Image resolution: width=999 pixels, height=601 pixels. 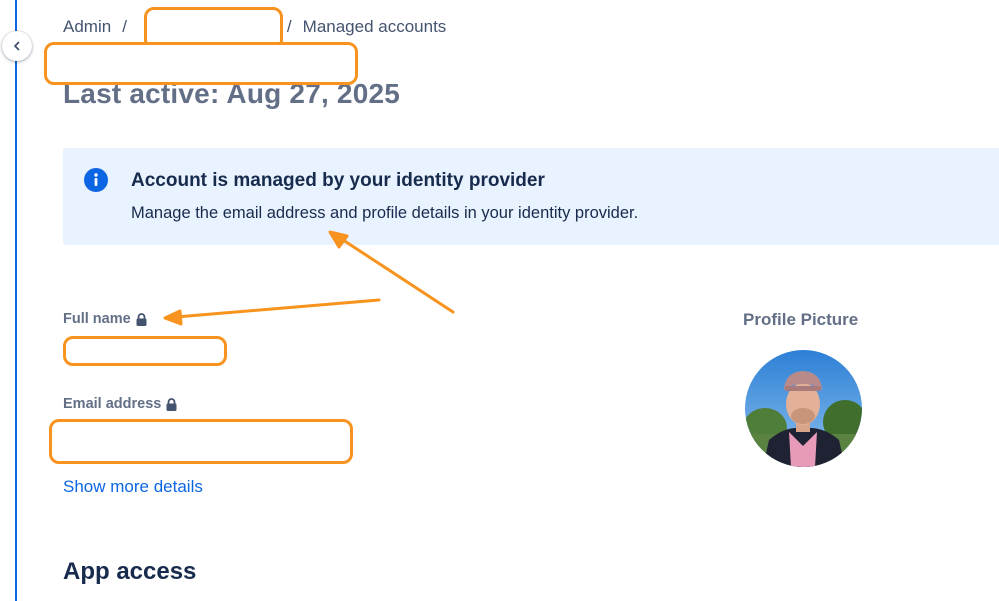 What do you see at coordinates (133, 487) in the screenshot?
I see `show-more-details-link: Show more details` at bounding box center [133, 487].